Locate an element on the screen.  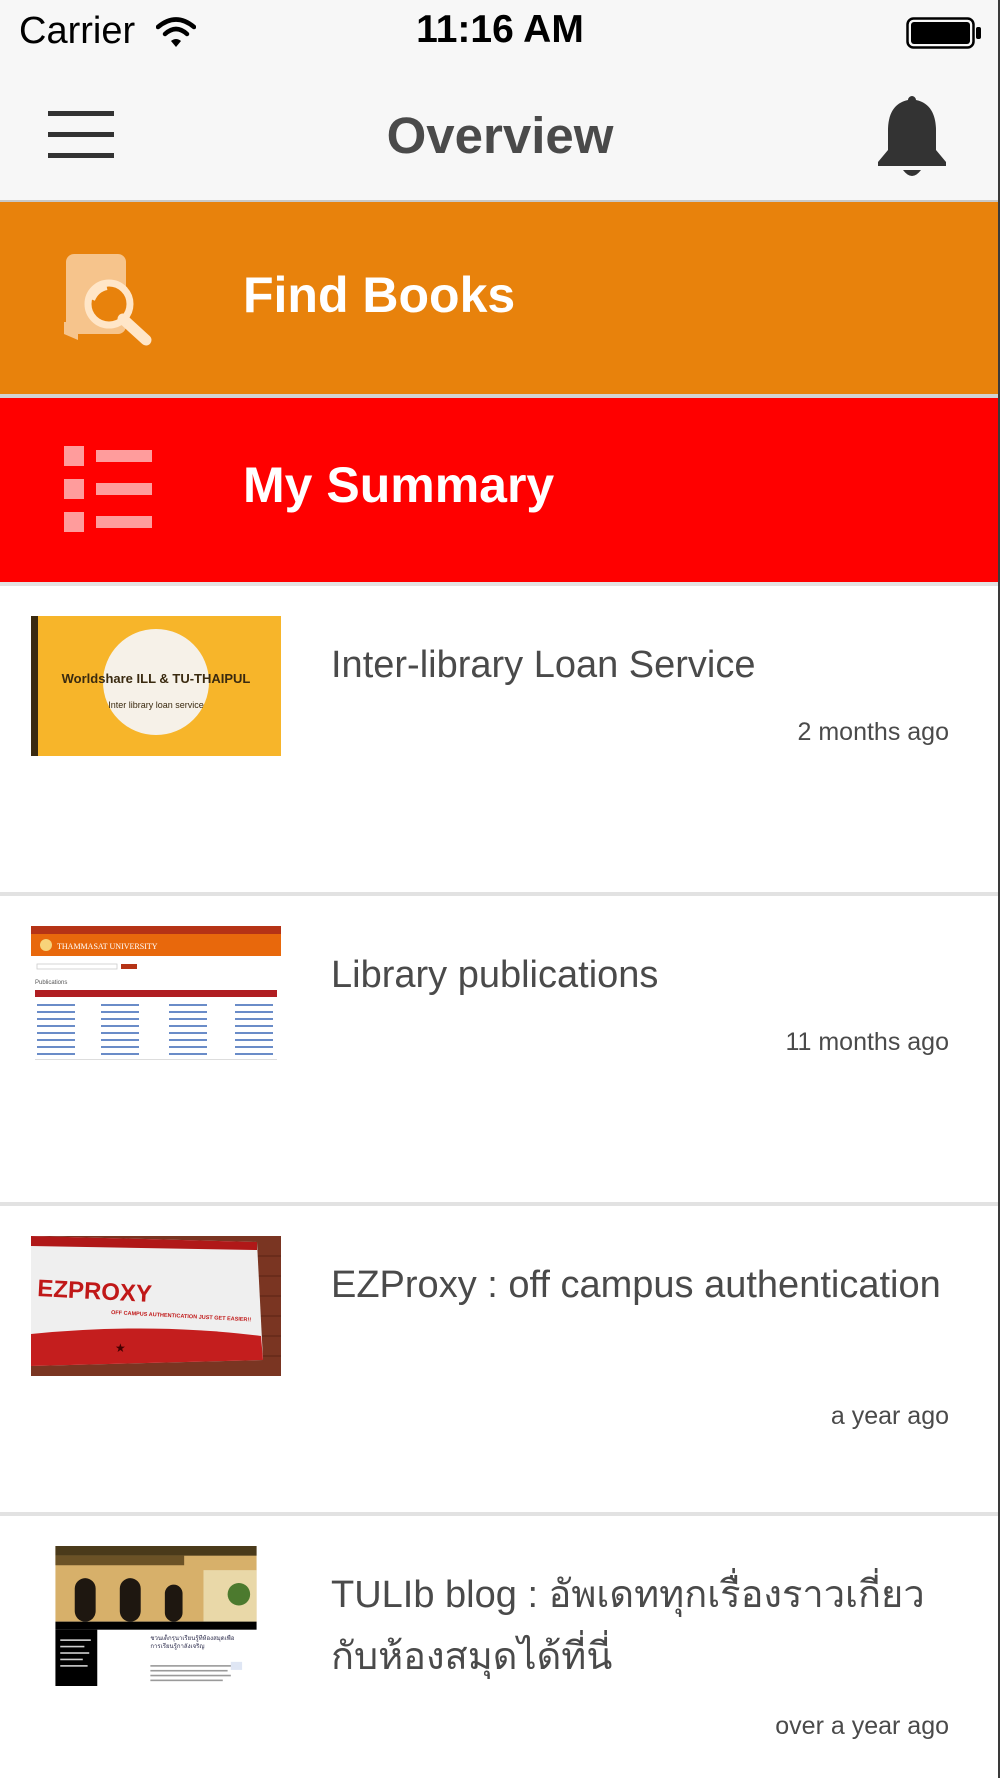
thumbnail-heading: Worldshare ILL & TU-THAIPUL is located at coordinates (156, 678).